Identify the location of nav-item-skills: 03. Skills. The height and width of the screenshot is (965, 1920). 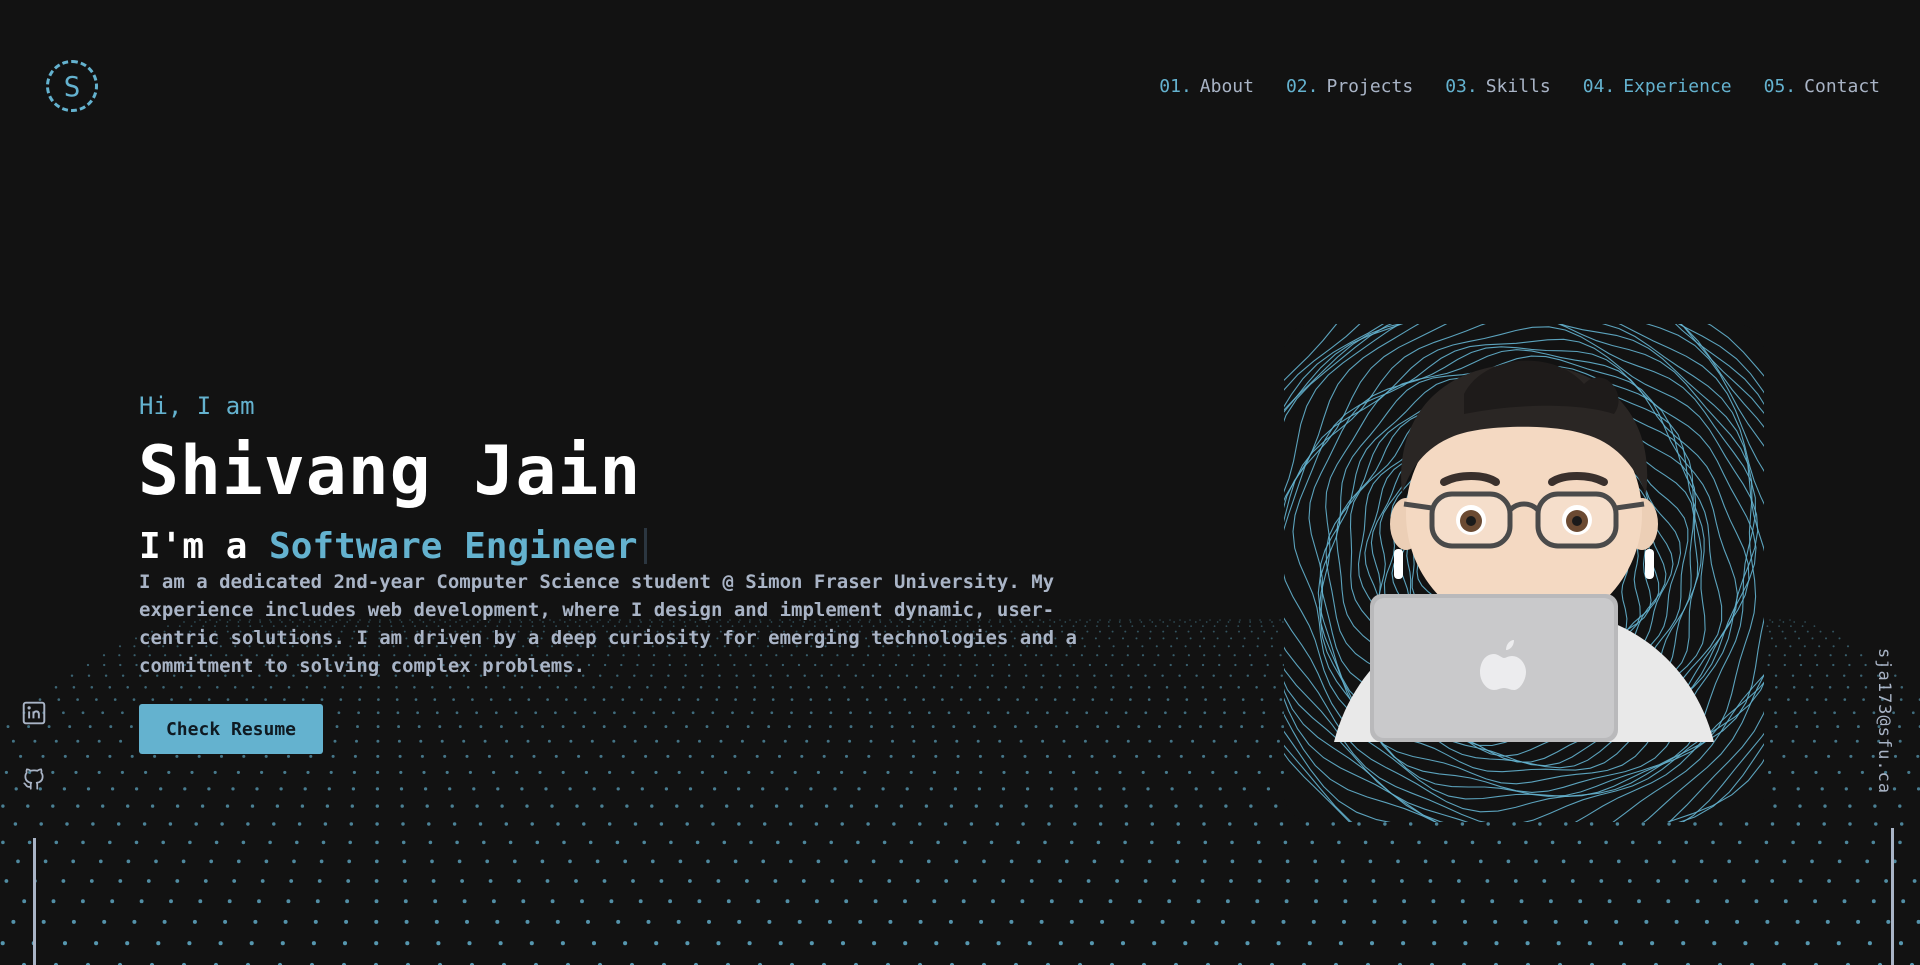
(1498, 86).